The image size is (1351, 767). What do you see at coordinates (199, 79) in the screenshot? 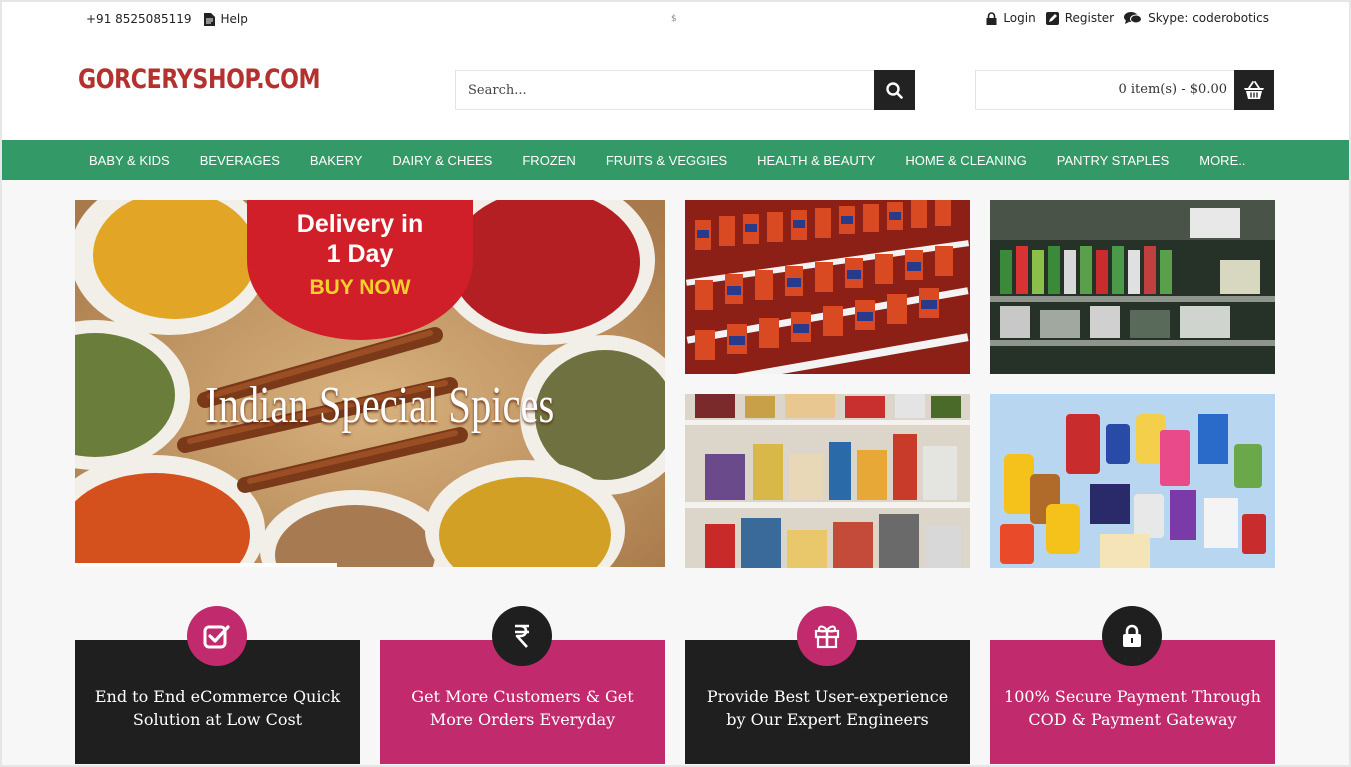
I see `site-logo: GORCERYSHOP.COM` at bounding box center [199, 79].